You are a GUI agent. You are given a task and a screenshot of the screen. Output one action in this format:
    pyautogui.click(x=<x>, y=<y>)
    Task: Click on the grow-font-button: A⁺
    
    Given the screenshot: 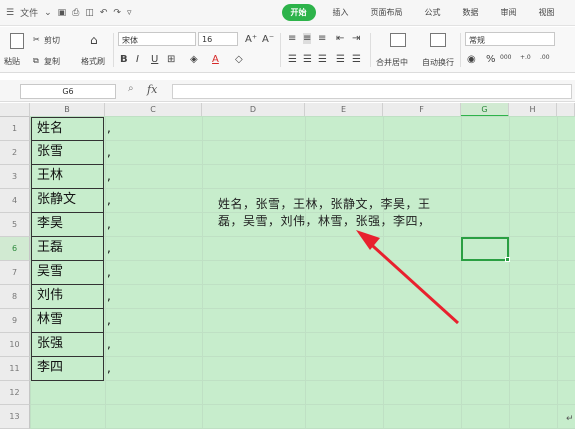 What is the action you would take?
    pyautogui.click(x=251, y=39)
    